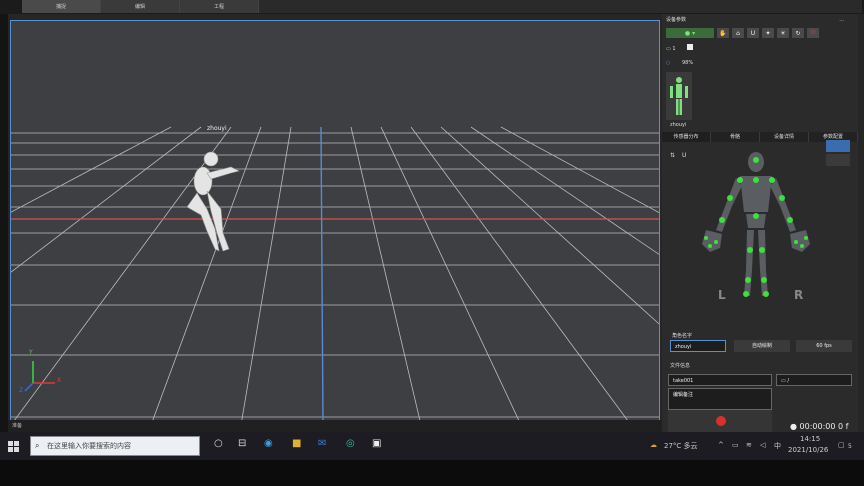 The width and height of the screenshot is (864, 486). Describe the element at coordinates (721, 445) in the screenshot. I see `tray-chevron-icon: ^` at that location.